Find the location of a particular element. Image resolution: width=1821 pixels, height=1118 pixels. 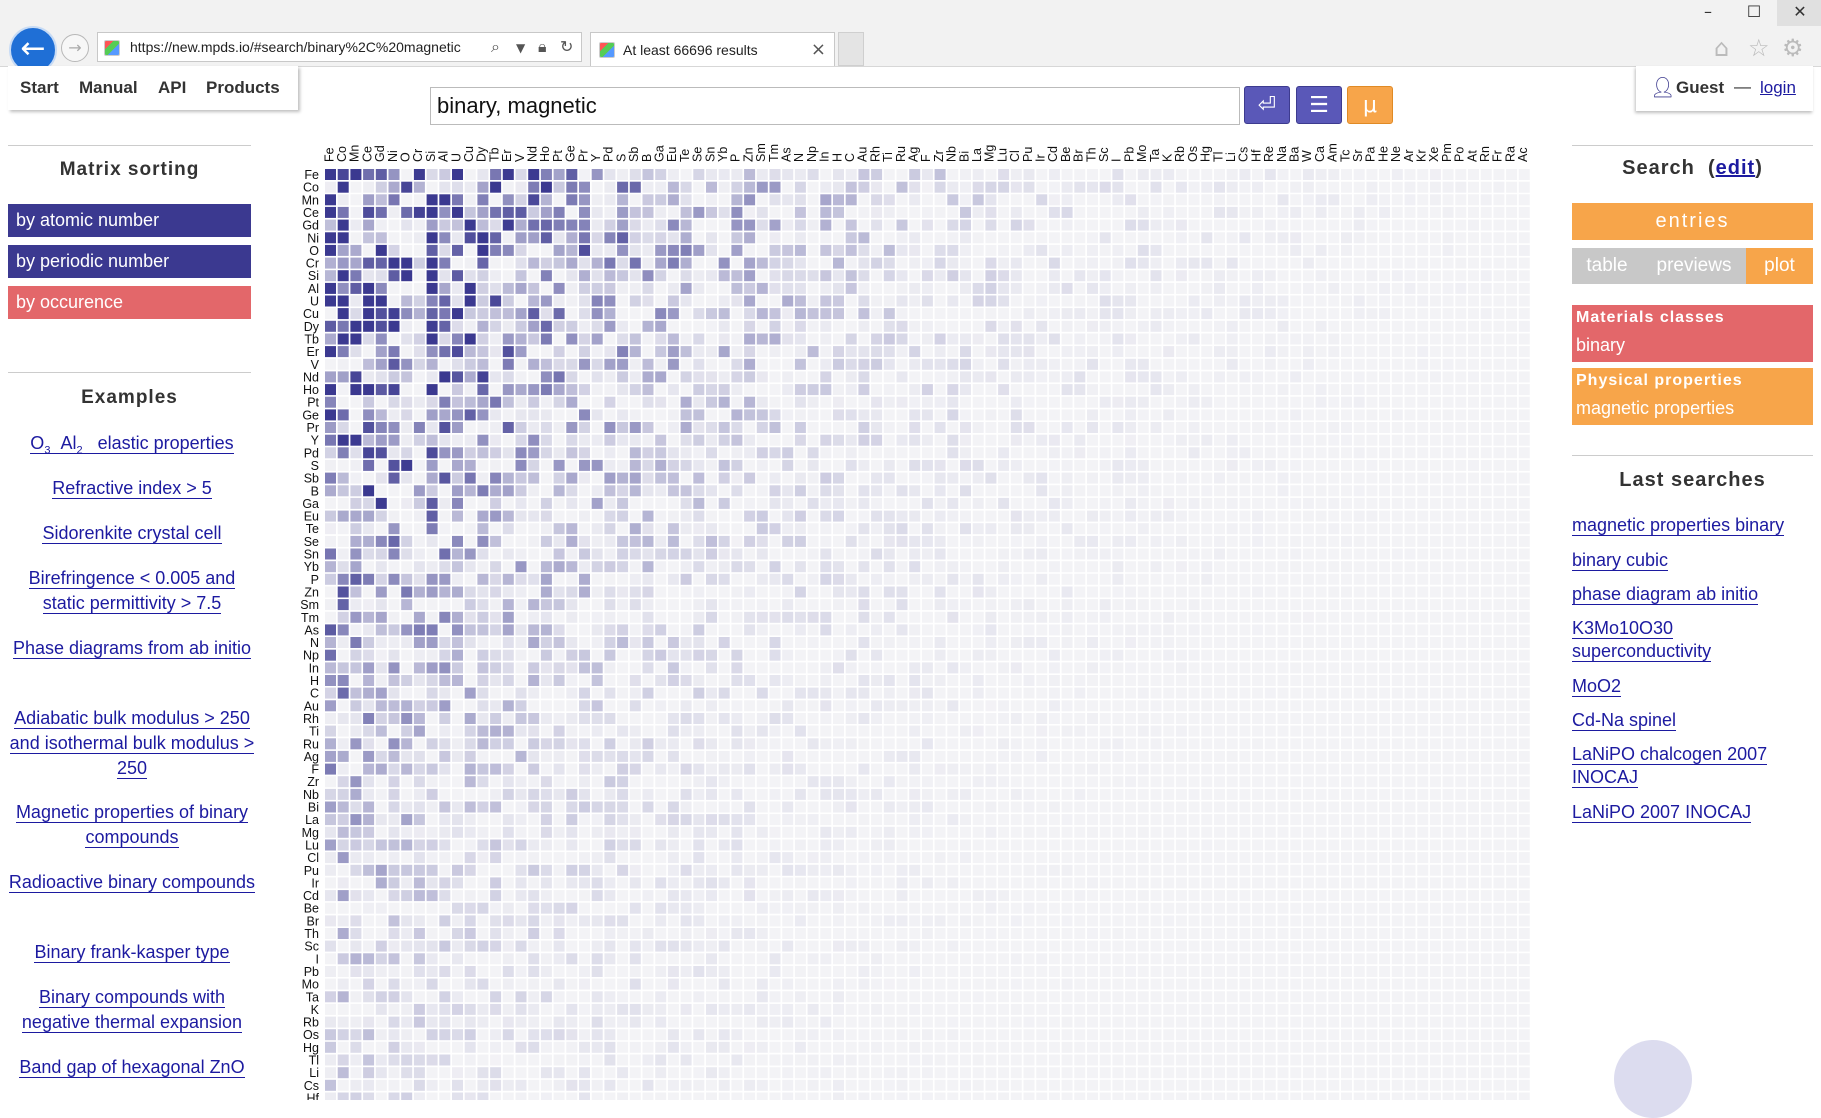

matrix-cell-Nd-C is located at coordinates (851, 377).